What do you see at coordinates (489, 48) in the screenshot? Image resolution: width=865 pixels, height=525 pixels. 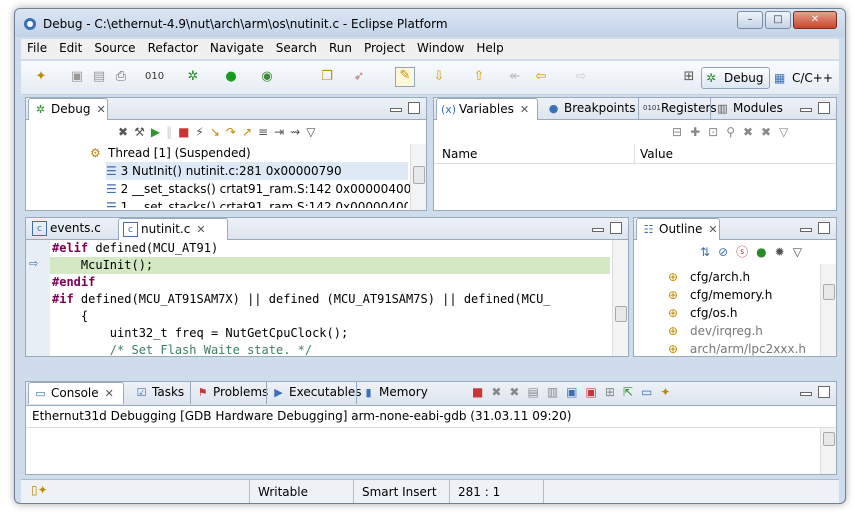 I see `menu-help: Help` at bounding box center [489, 48].